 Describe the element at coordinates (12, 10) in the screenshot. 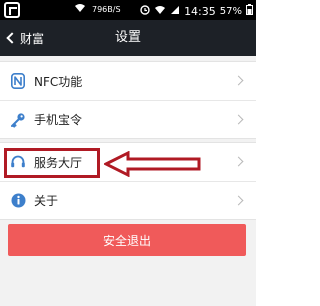

I see `app-switch-icon` at that location.